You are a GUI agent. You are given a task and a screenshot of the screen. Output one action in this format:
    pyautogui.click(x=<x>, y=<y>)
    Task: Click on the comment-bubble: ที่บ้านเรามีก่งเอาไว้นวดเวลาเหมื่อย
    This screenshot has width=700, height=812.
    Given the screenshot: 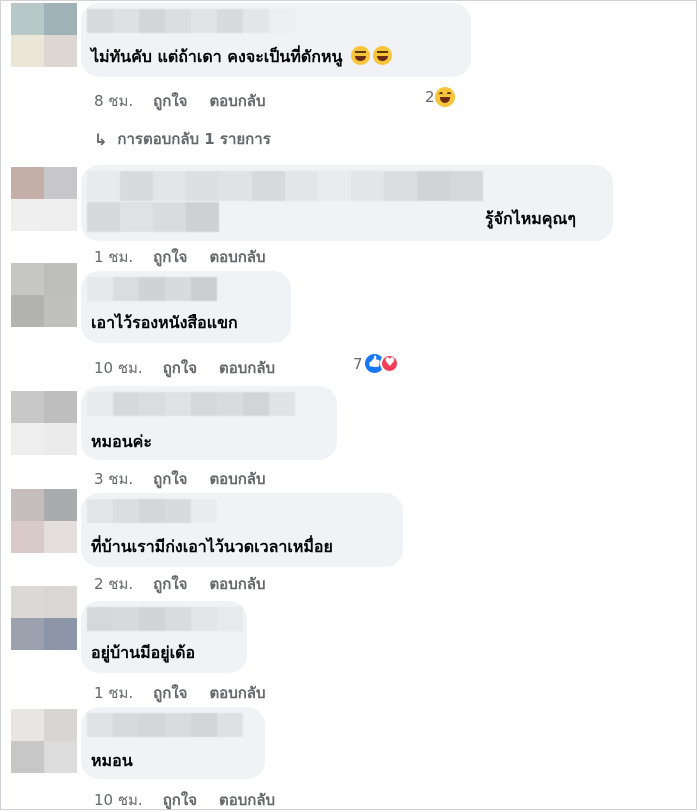 What is the action you would take?
    pyautogui.click(x=242, y=530)
    